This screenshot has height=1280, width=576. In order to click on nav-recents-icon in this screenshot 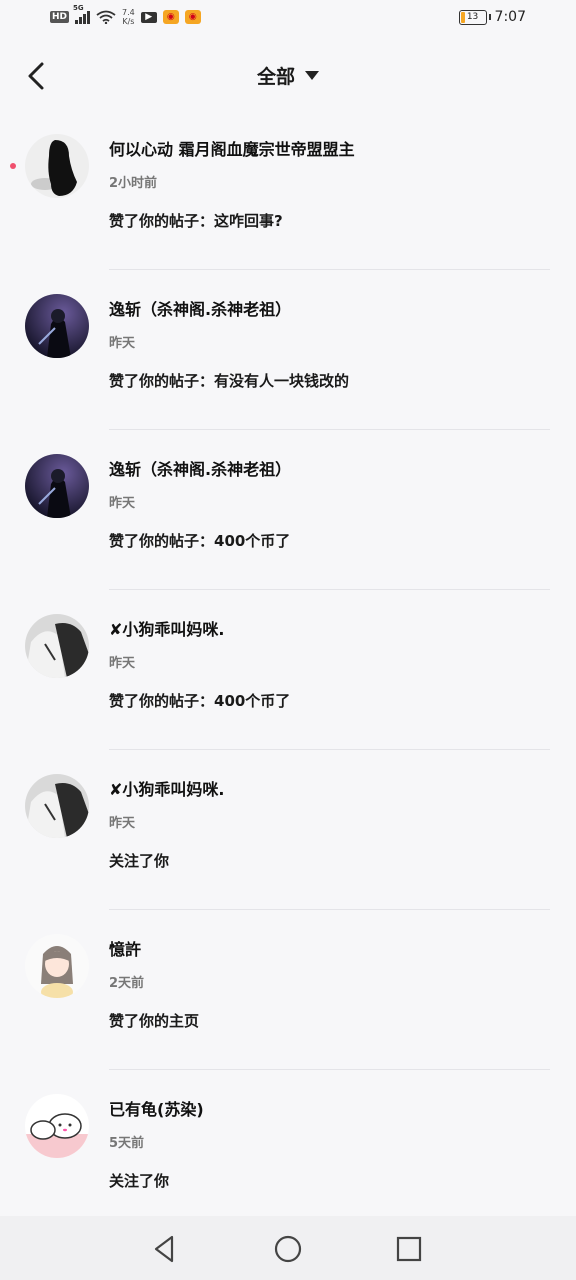, I will do `click(409, 1249)`.